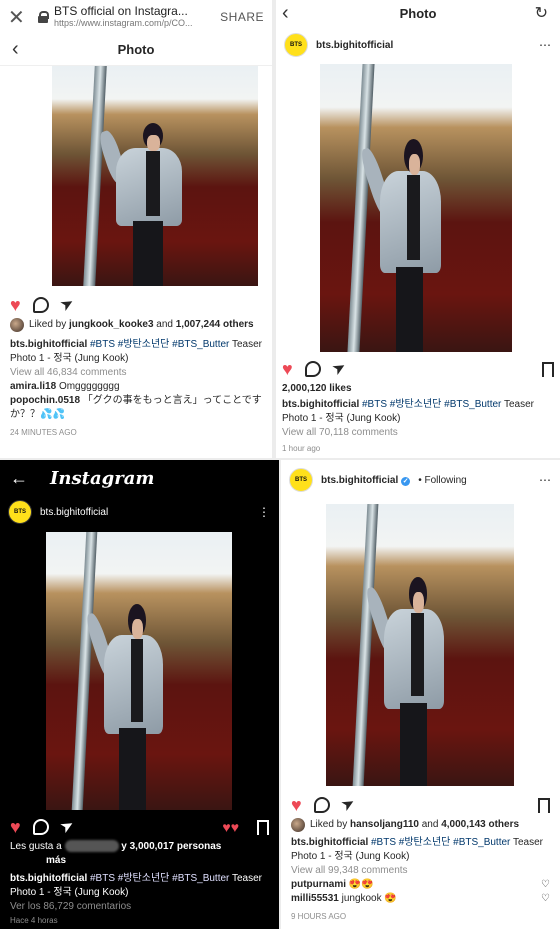 This screenshot has width=560, height=929. I want to click on top-nav: ‹ Photo ↻, so click(418, 13).